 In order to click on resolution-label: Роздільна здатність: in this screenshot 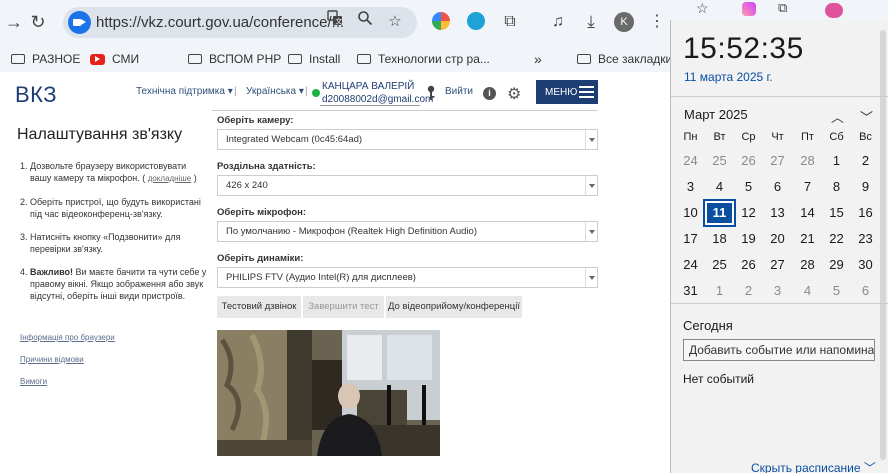, I will do `click(266, 166)`.